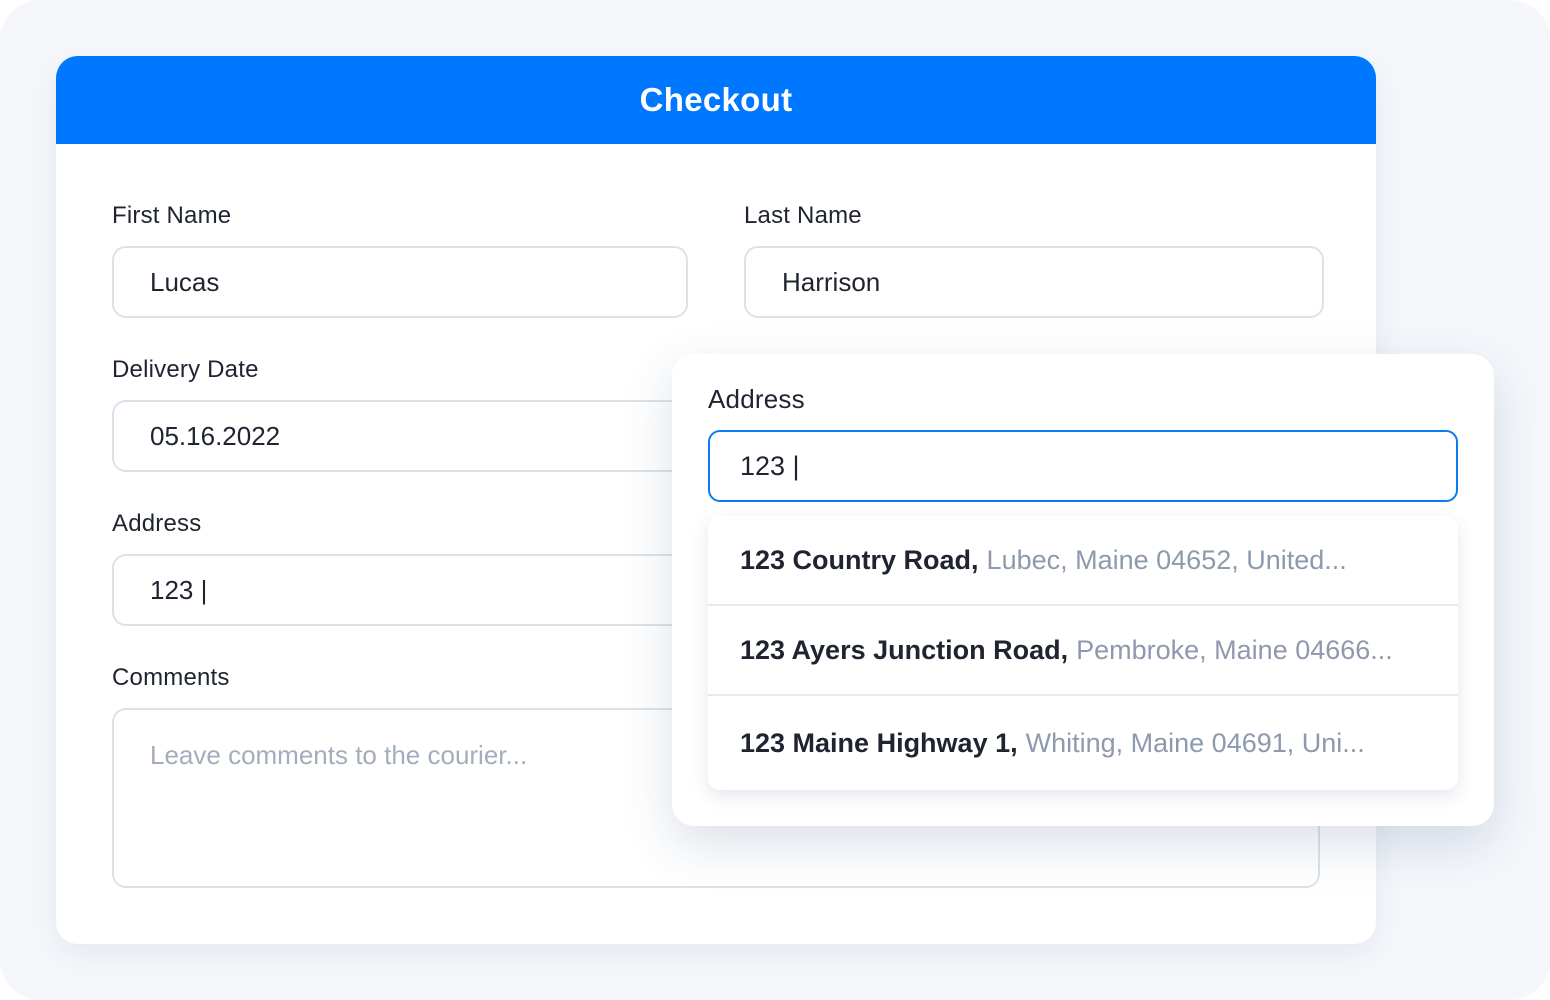  Describe the element at coordinates (803, 215) in the screenshot. I see `last-name-label: Last Name` at that location.